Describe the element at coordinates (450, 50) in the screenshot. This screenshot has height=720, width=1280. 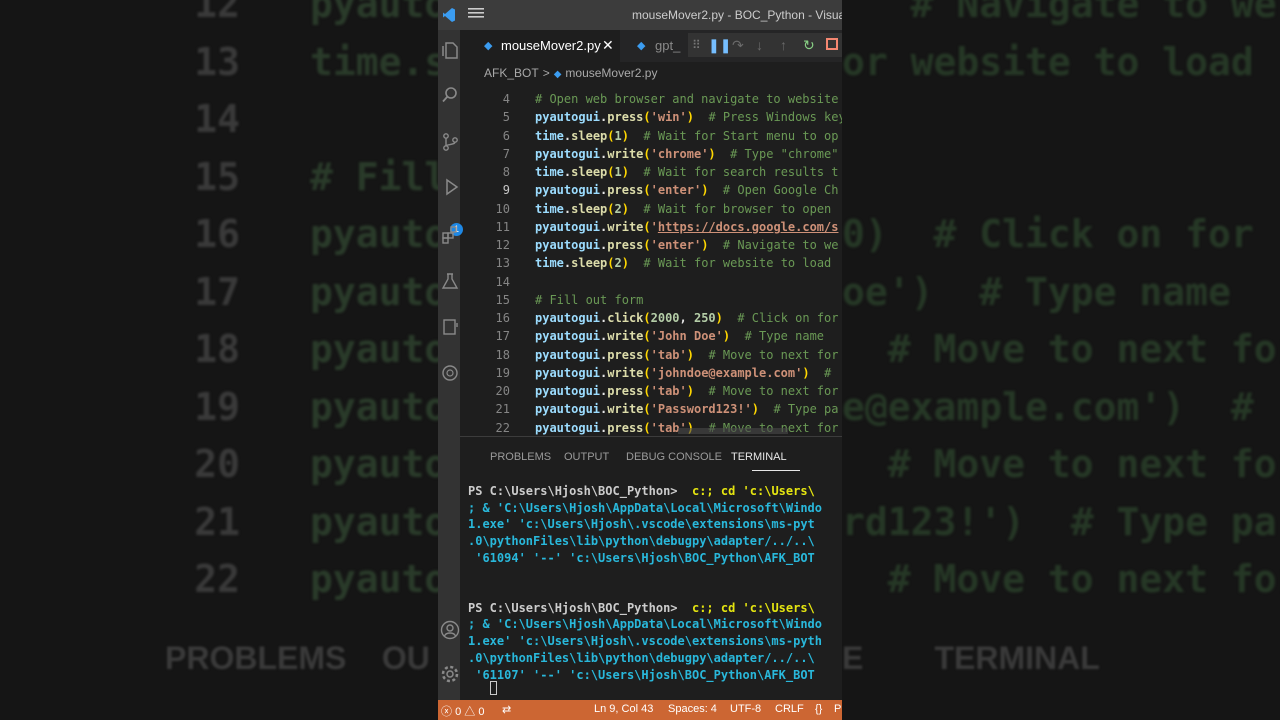
I see `explorer-icon` at that location.